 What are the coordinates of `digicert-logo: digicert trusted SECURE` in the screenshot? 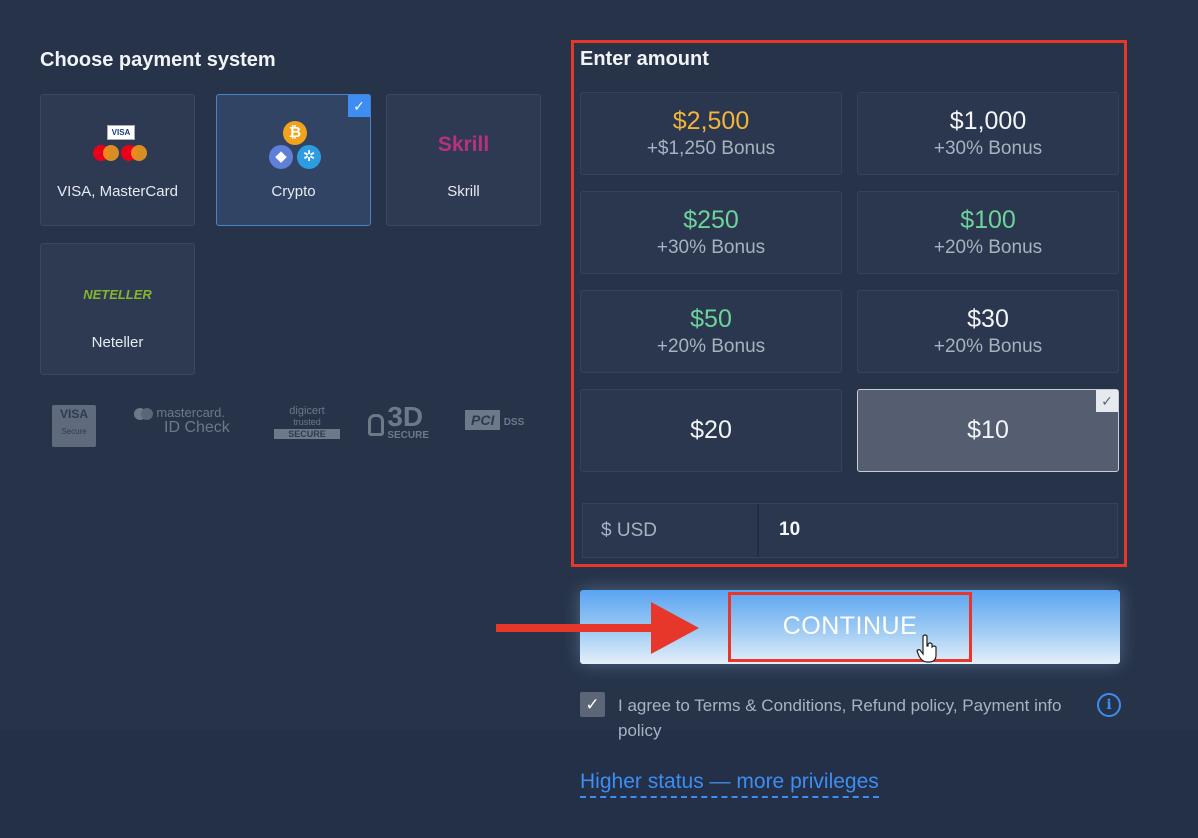 It's located at (307, 422).